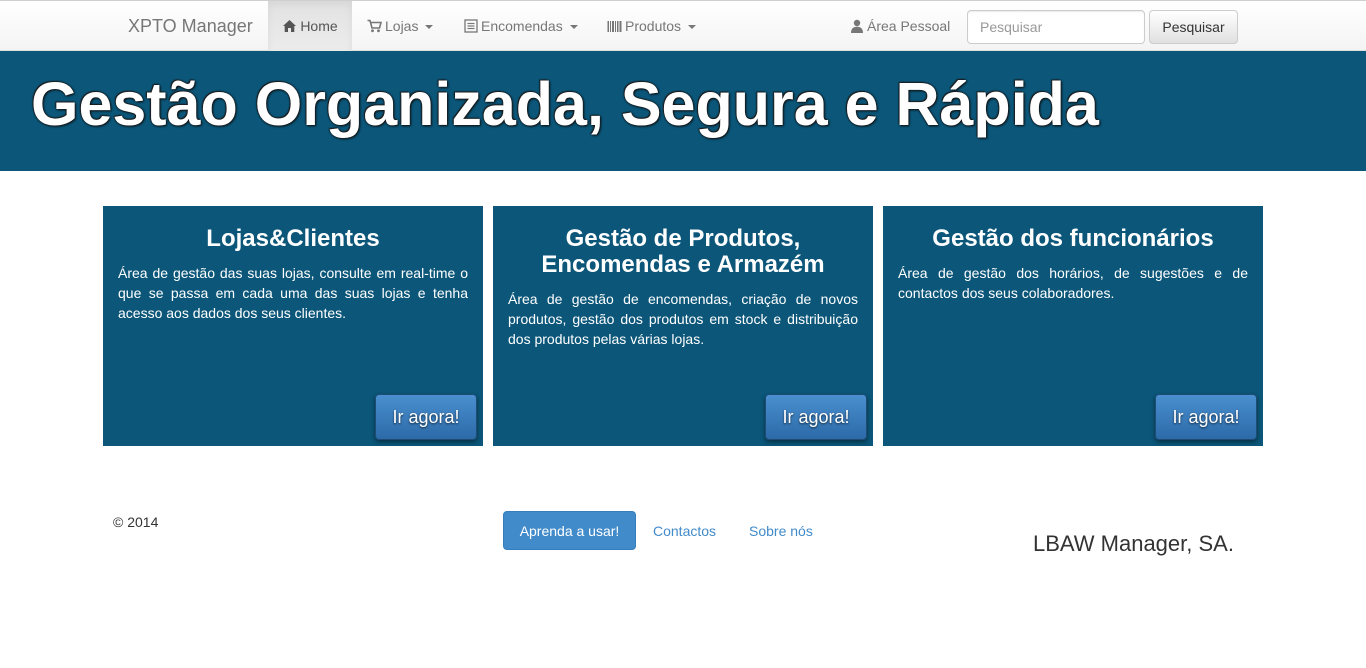  I want to click on home-icon, so click(289, 26).